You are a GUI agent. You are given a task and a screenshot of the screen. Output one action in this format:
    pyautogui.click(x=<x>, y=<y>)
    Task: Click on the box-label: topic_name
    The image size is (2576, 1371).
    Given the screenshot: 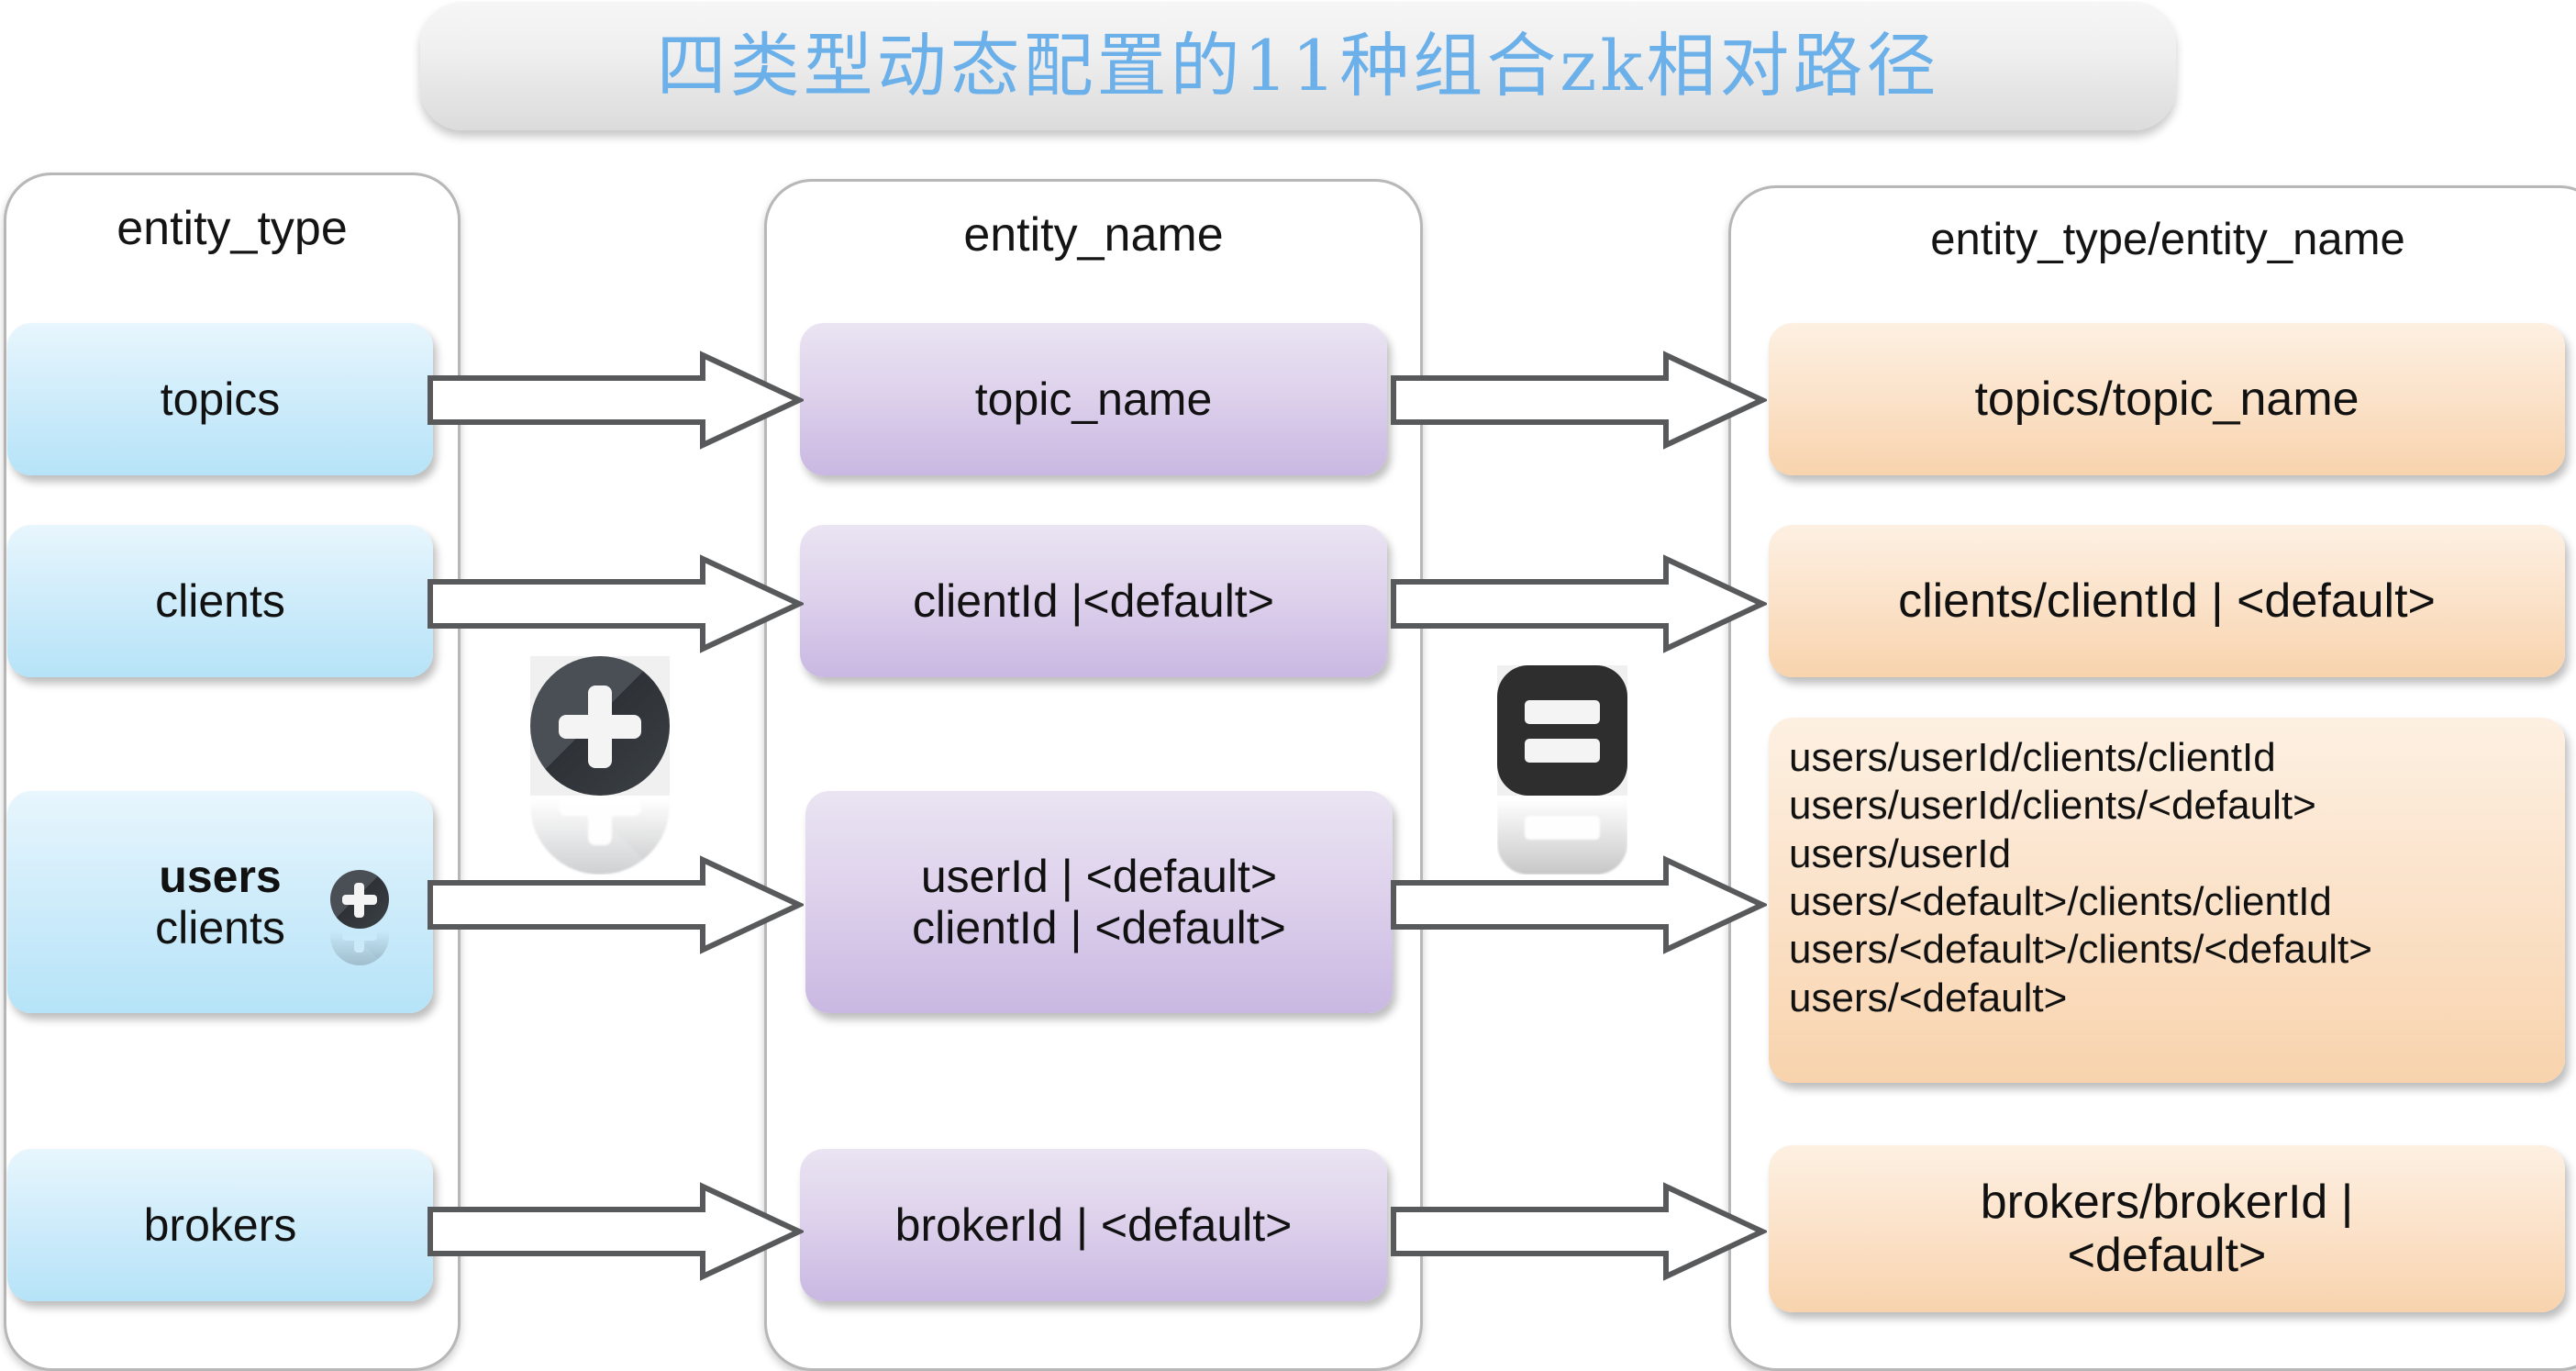 What is the action you would take?
    pyautogui.click(x=1093, y=399)
    